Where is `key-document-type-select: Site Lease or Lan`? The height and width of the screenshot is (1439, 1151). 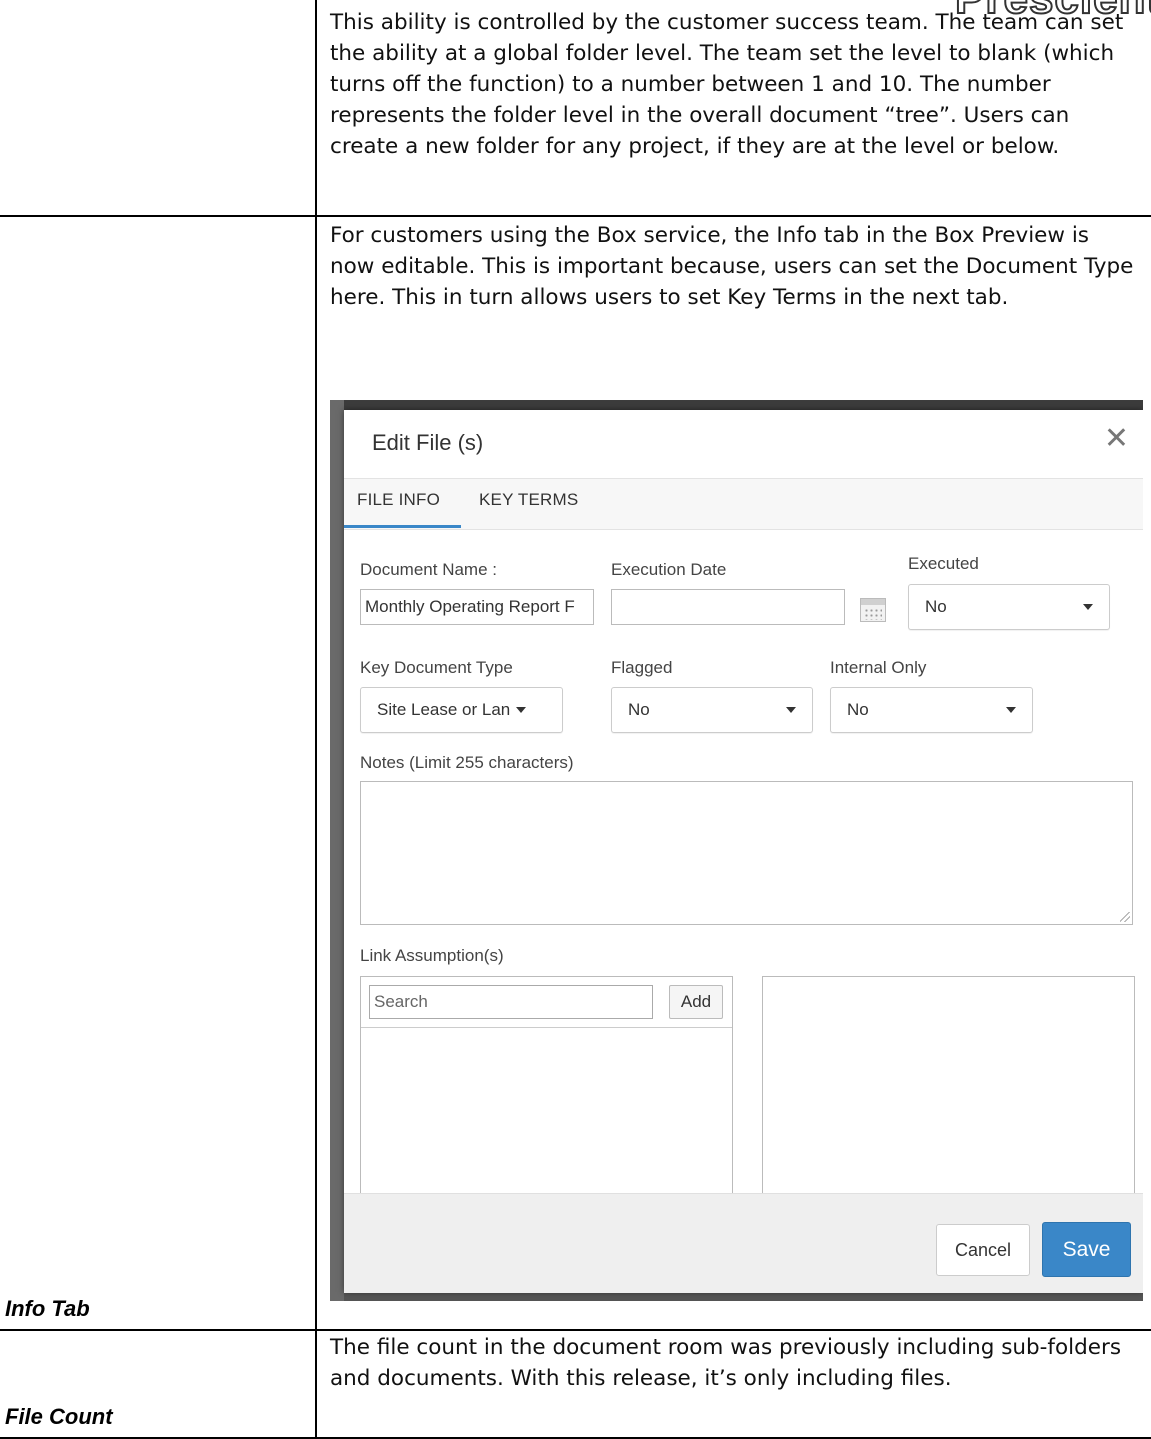
key-document-type-select: Site Lease or Lan is located at coordinates (461, 710).